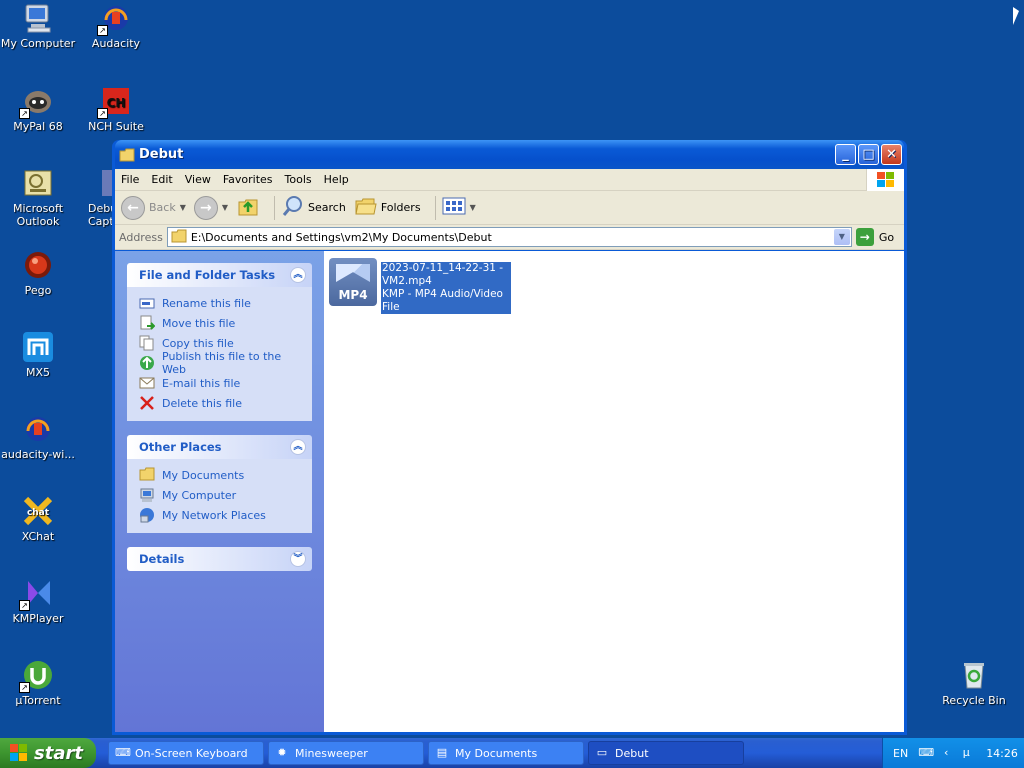  I want to click on menu-file: File, so click(130, 179).